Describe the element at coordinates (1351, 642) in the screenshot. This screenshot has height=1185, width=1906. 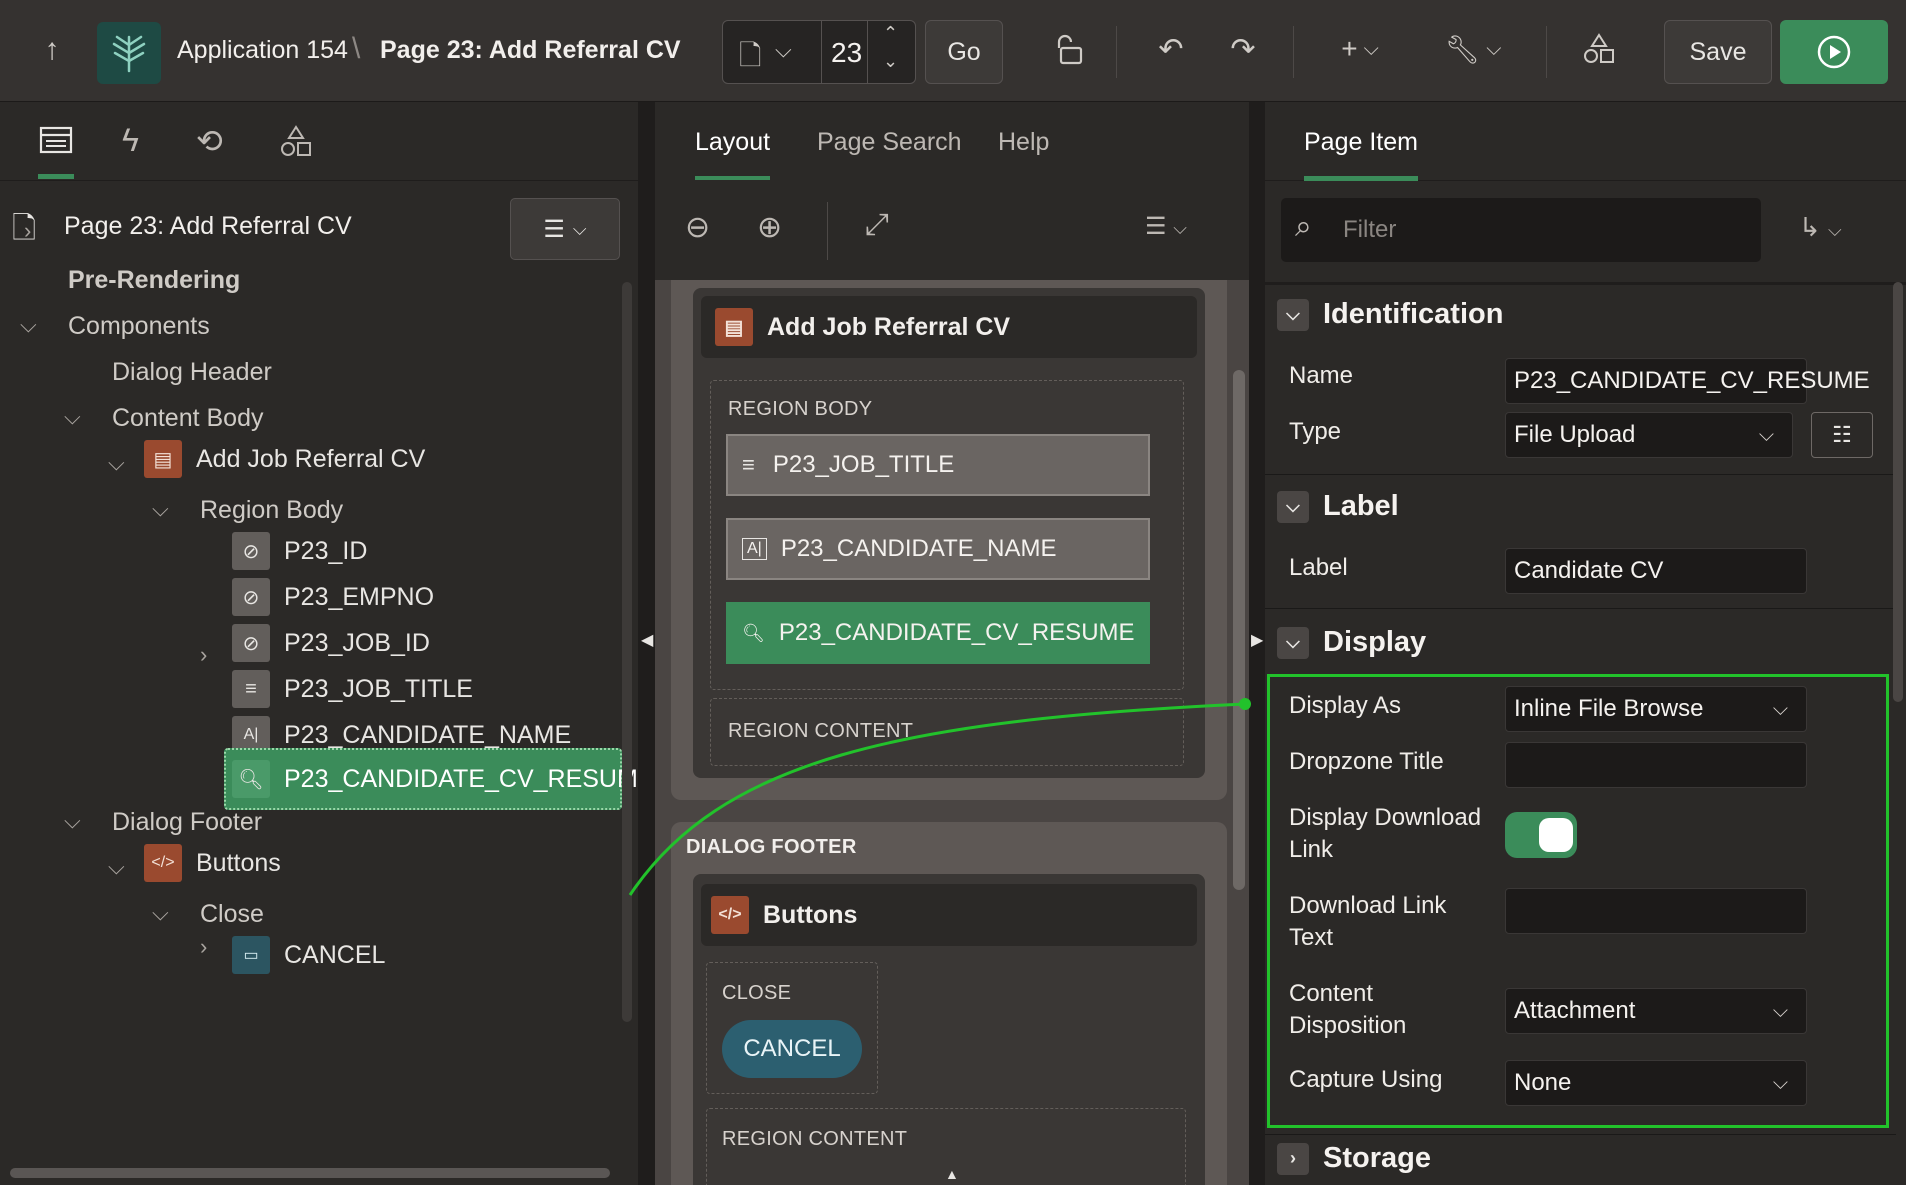
I see `group-display: ⌵ Display` at that location.